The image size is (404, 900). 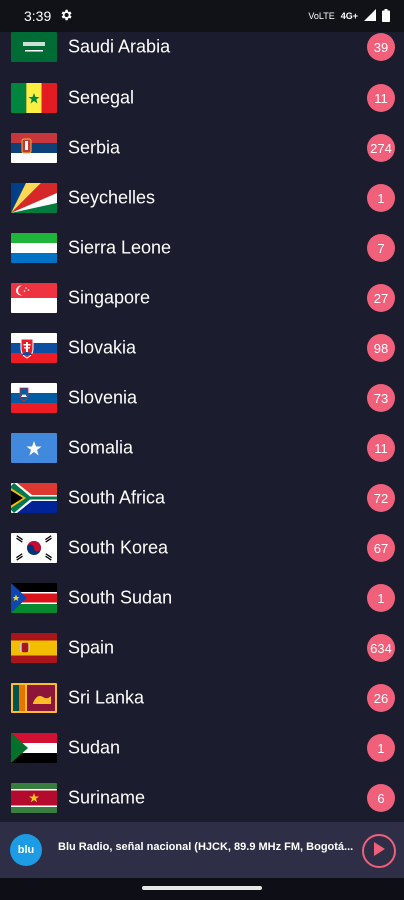 I want to click on country-name: Sierra Leone, so click(x=120, y=247).